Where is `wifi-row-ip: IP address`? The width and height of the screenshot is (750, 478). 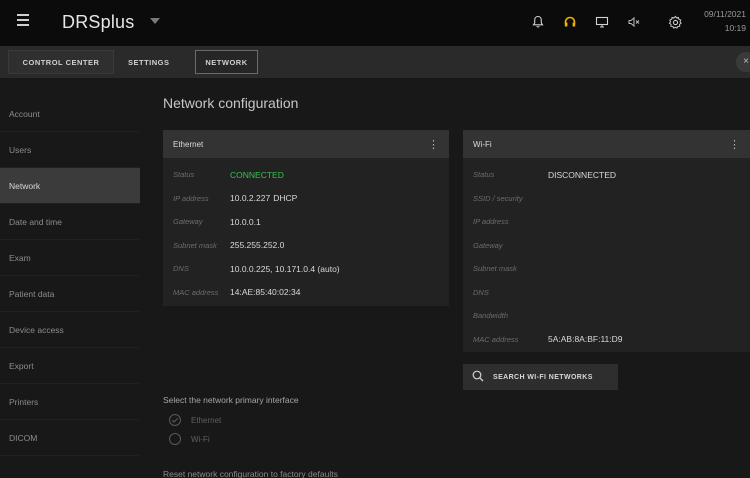 wifi-row-ip: IP address is located at coordinates (606, 222).